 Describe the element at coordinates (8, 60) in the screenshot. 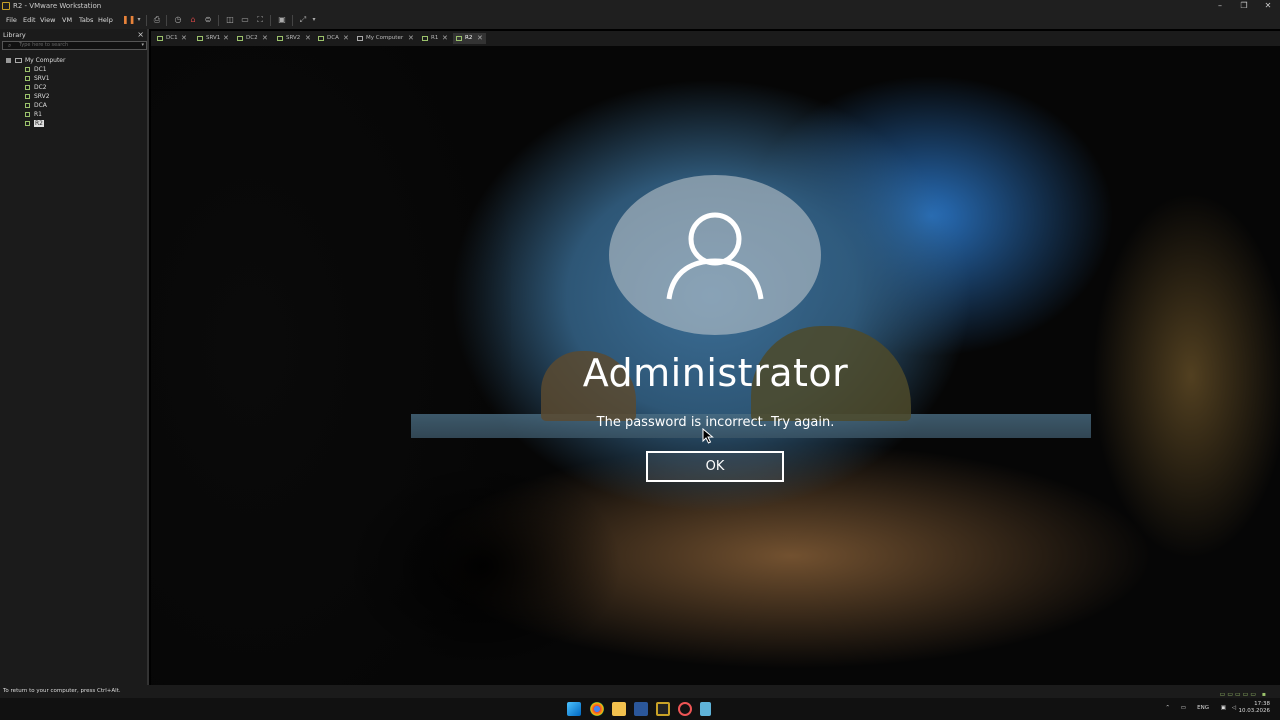

I see `collapse-icon` at that location.